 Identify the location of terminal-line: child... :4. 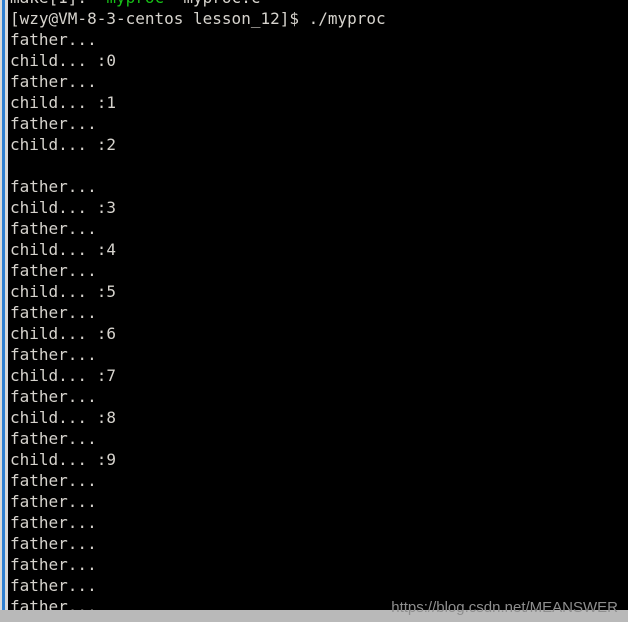
(63, 249).